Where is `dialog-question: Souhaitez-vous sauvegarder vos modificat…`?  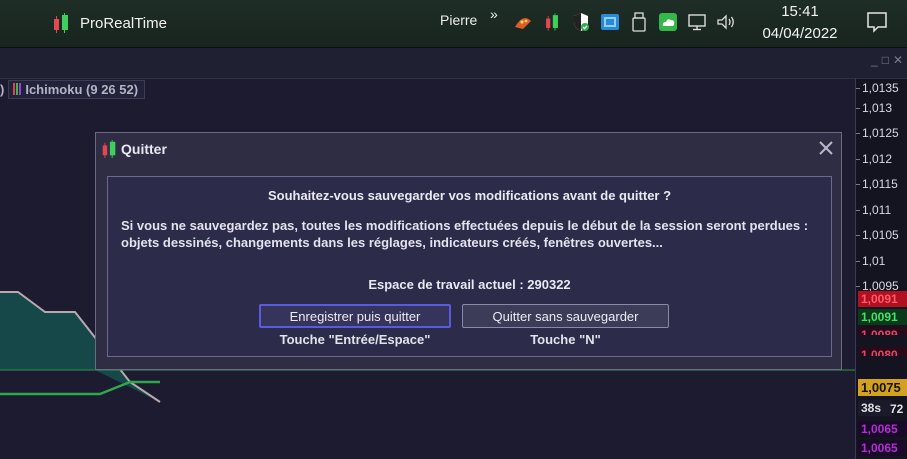
dialog-question: Souhaitez-vous sauvegarder vos modificat… is located at coordinates (469, 195).